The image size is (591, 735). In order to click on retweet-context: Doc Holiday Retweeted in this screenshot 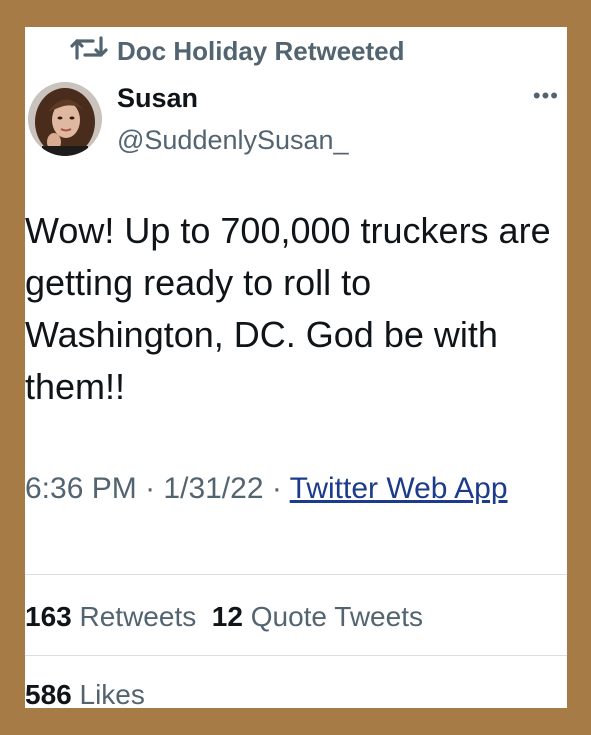, I will do `click(237, 51)`.